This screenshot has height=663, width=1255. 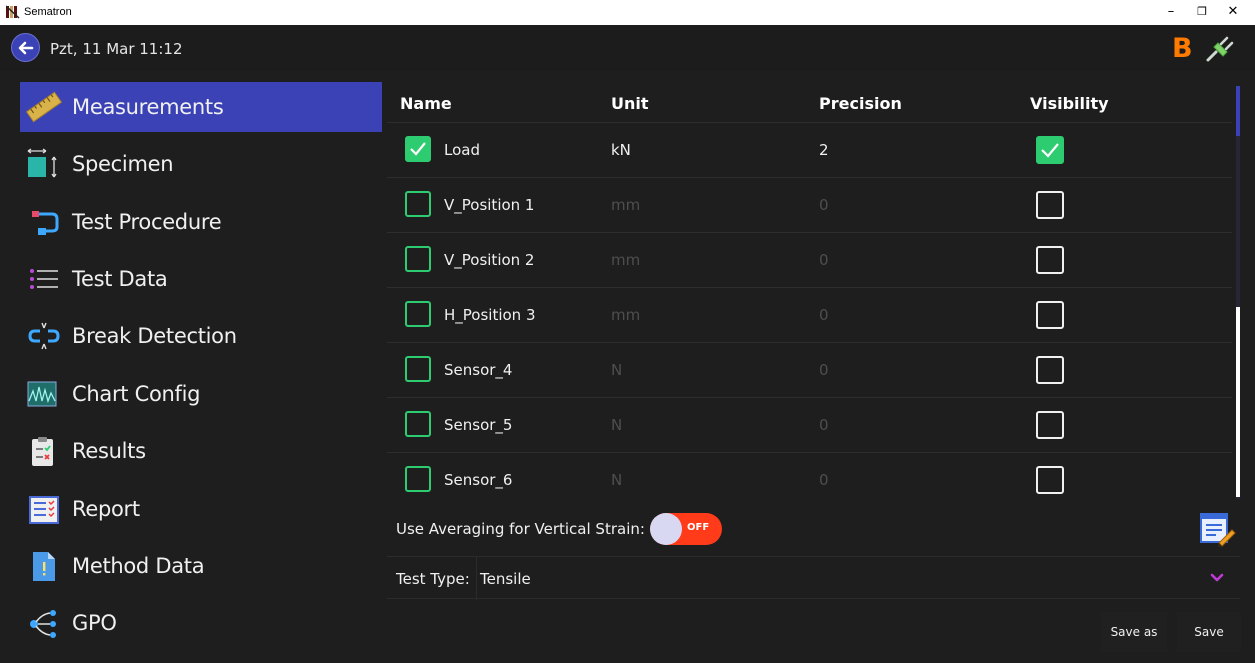 What do you see at coordinates (505, 579) in the screenshot?
I see `test-type-value: Tensile` at bounding box center [505, 579].